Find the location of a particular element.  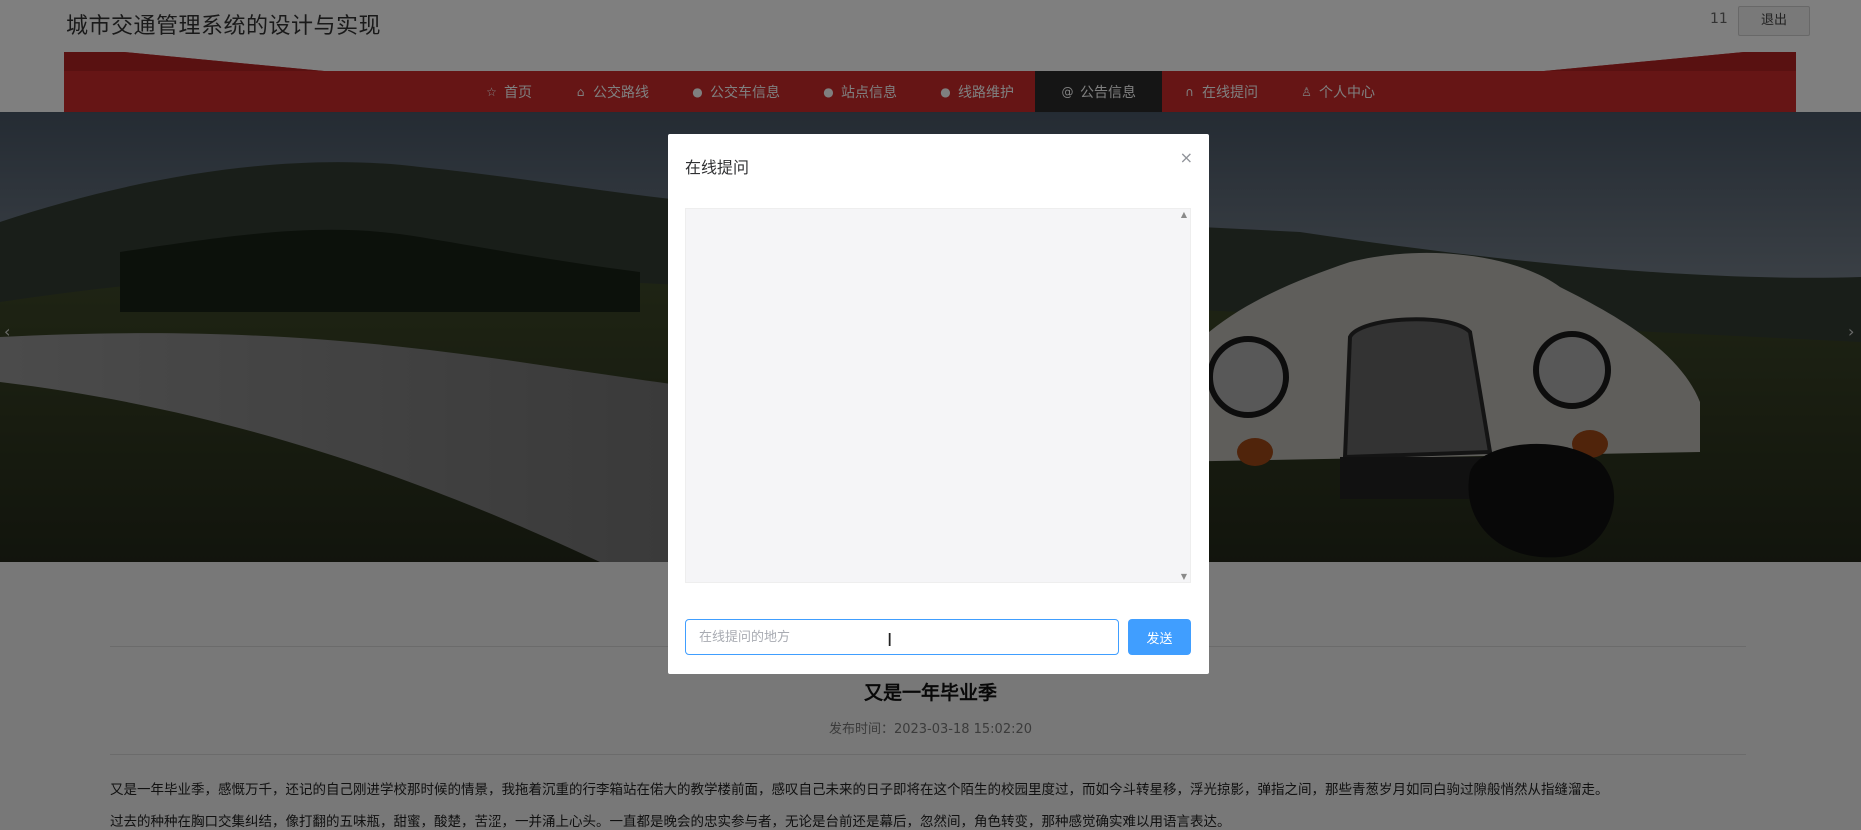

text-cursor-icon: I is located at coordinates (890, 640).